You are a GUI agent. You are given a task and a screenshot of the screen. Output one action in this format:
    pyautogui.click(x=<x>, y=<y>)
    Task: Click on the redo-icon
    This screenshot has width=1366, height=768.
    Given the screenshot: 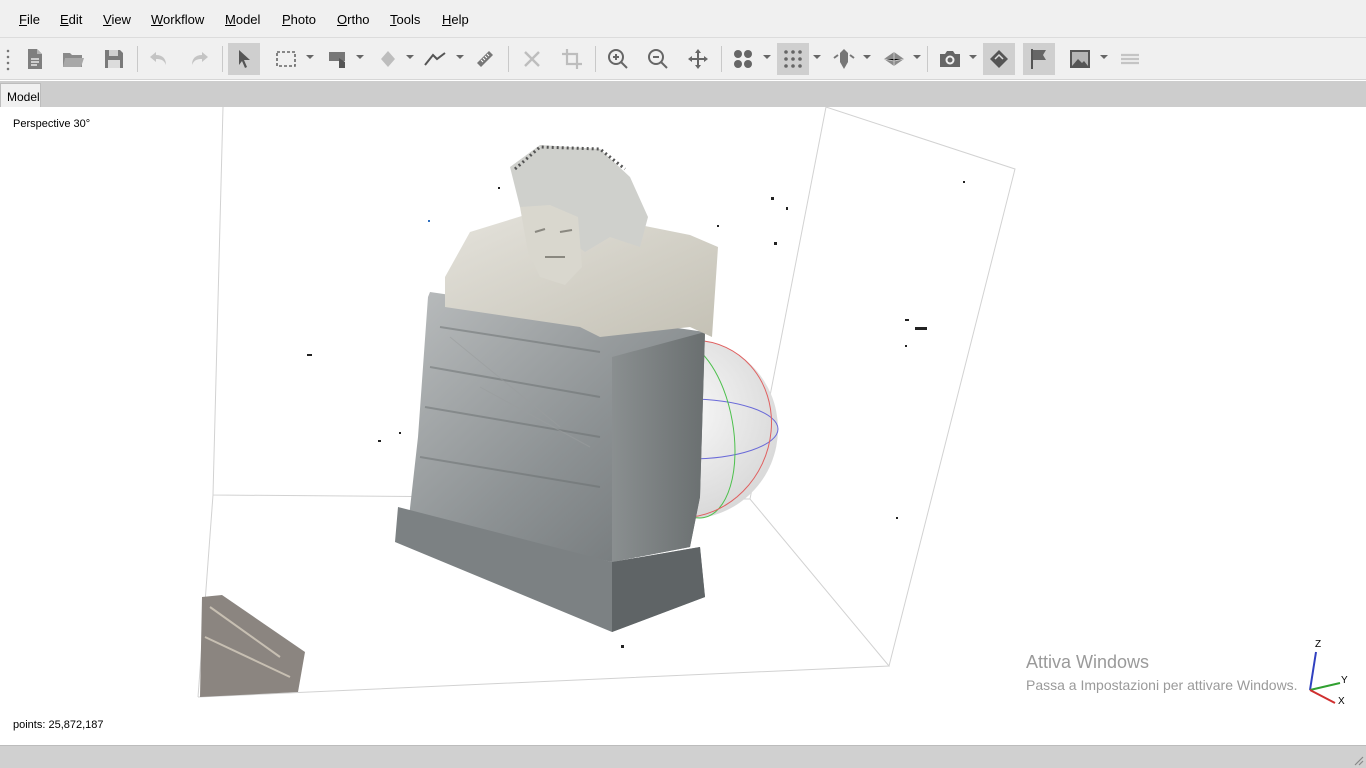 What is the action you would take?
    pyautogui.click(x=199, y=59)
    